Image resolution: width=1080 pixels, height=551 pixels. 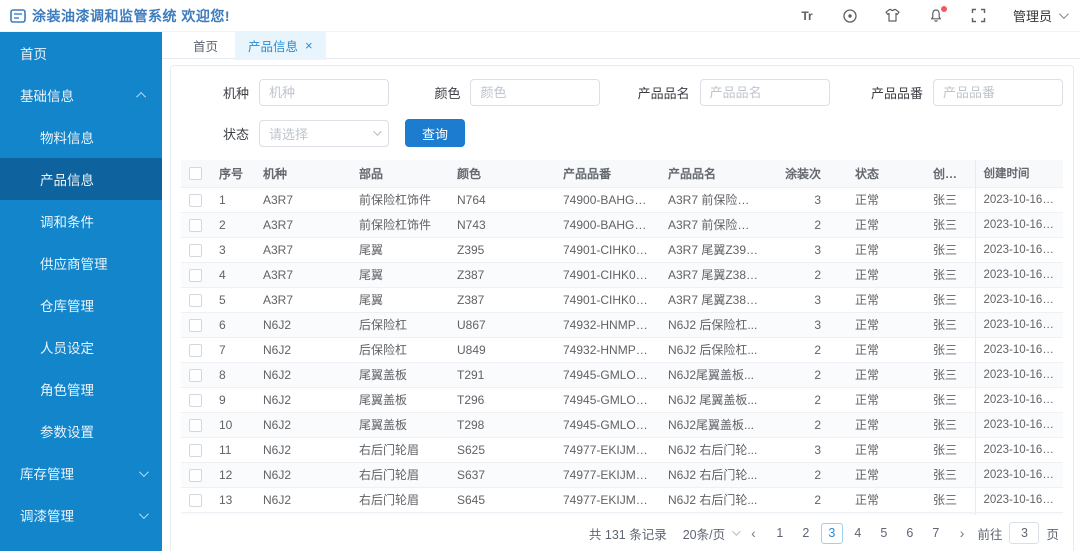 What do you see at coordinates (303, 450) in the screenshot?
I see `table-cell: N6J2` at bounding box center [303, 450].